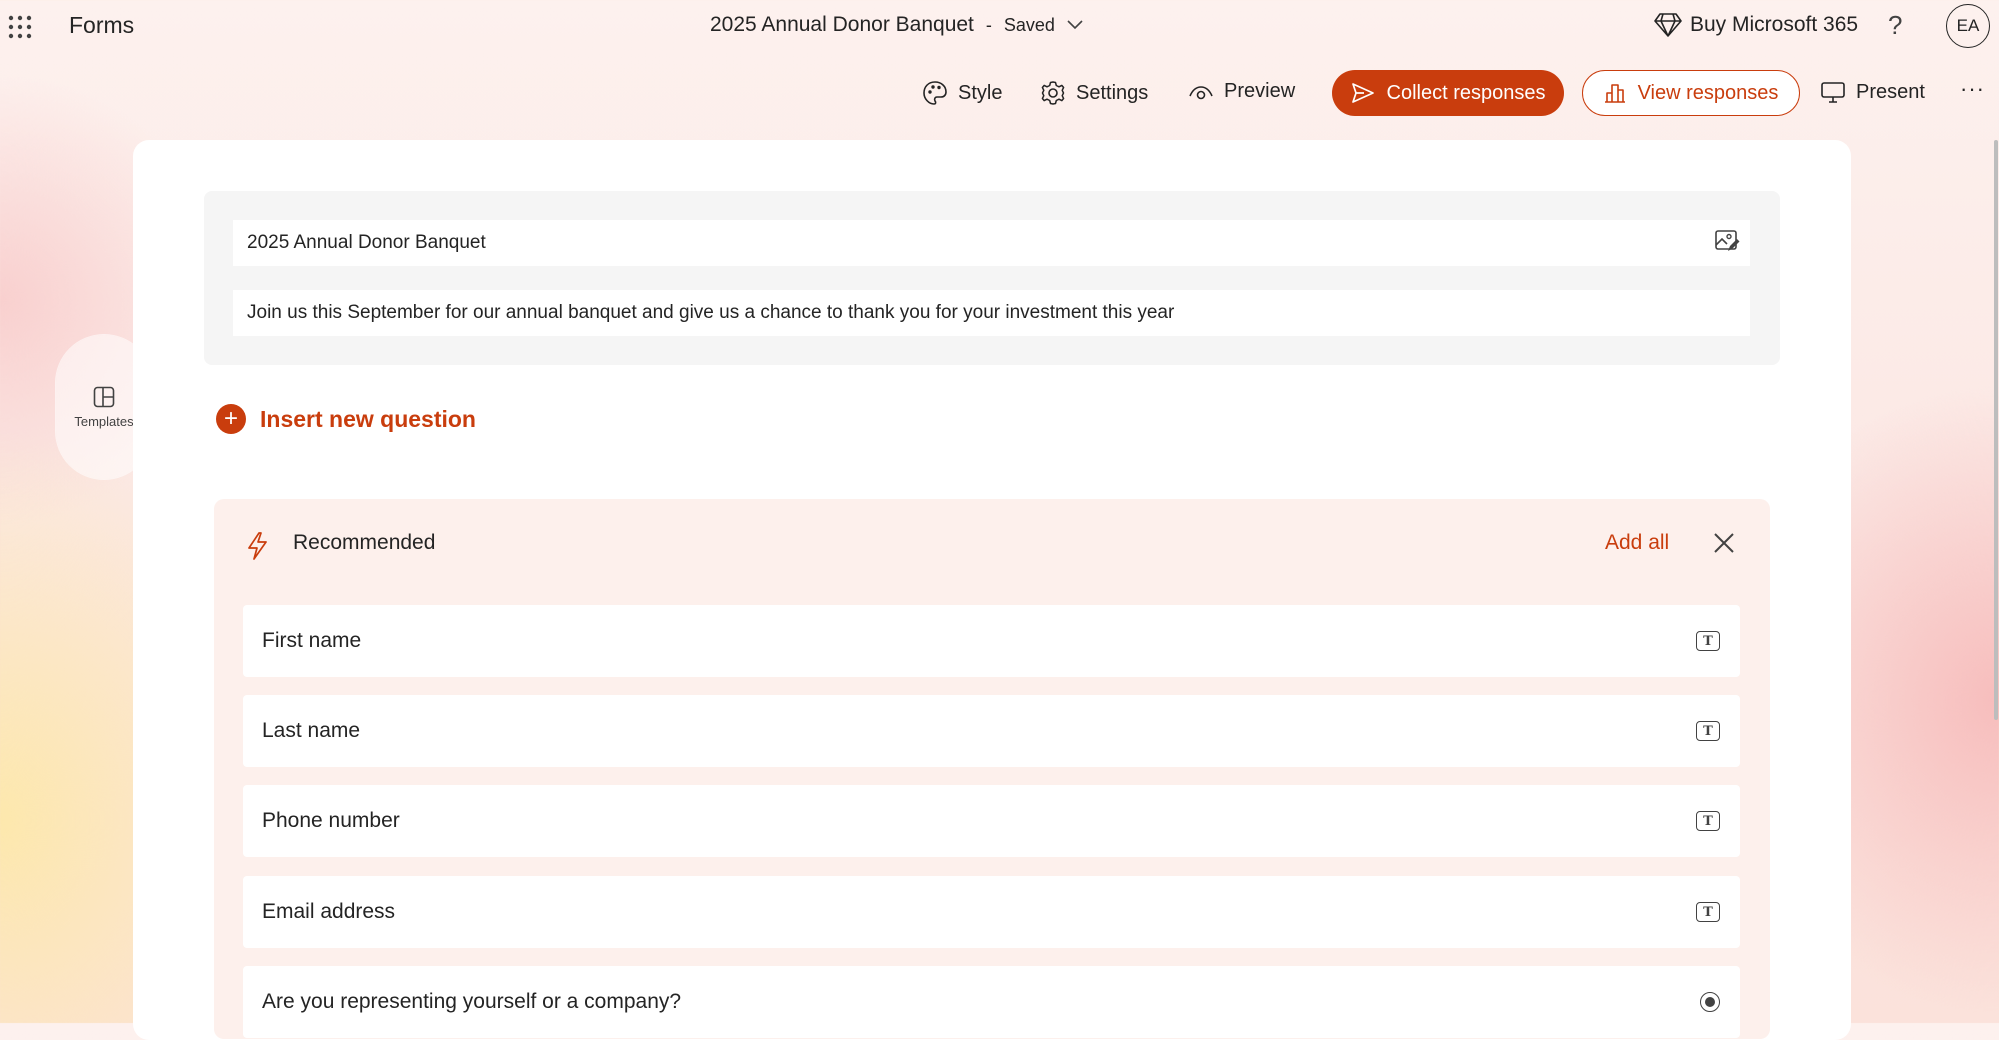 Image resolution: width=1999 pixels, height=1040 pixels. Describe the element at coordinates (20, 27) in the screenshot. I see `app-launcher-icon` at that location.